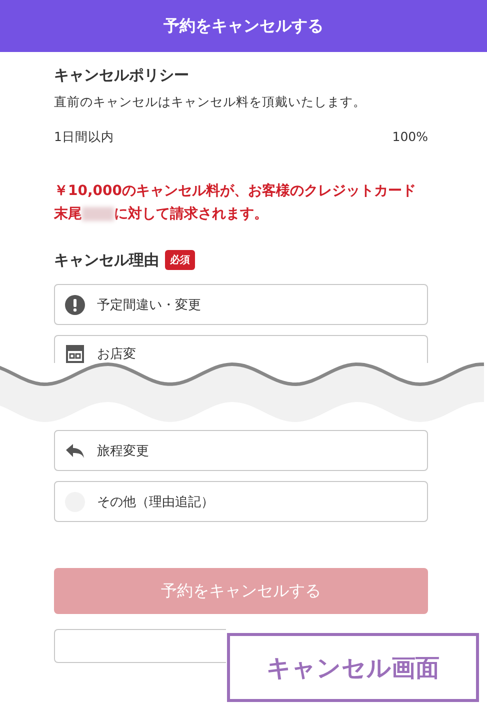 The height and width of the screenshot is (709, 487). I want to click on back-arrow-icon, so click(75, 450).